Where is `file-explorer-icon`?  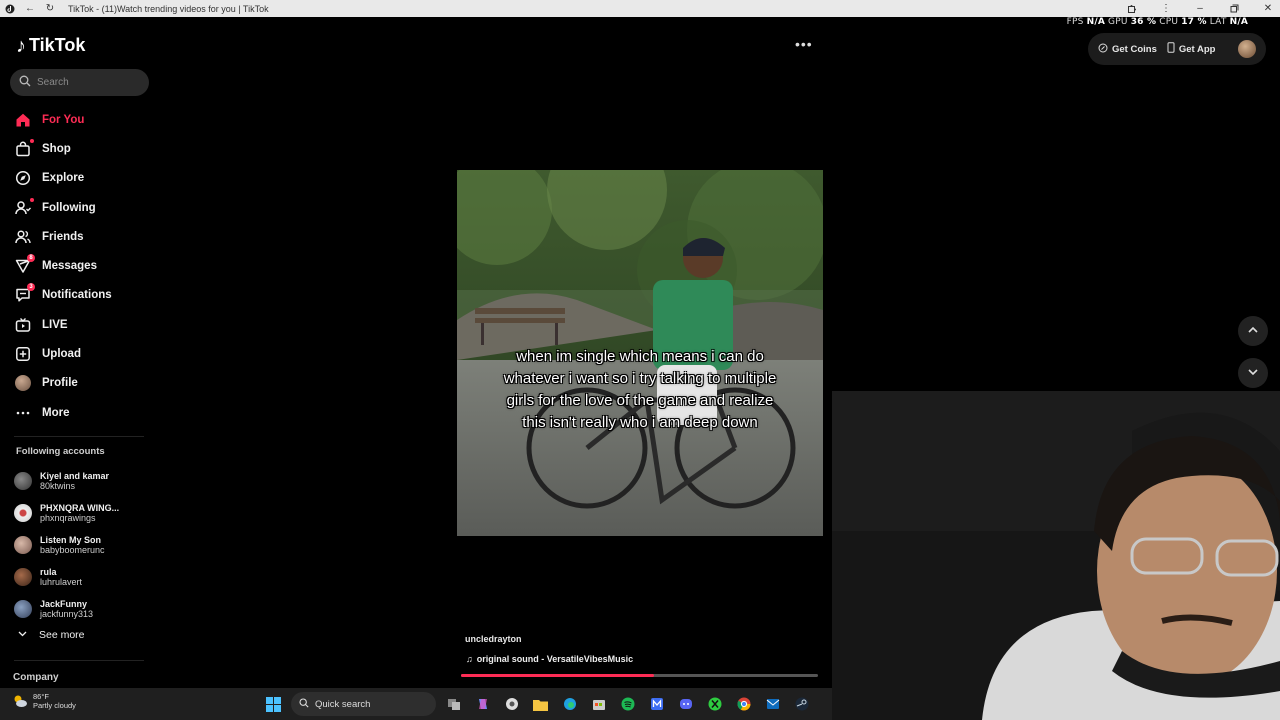 file-explorer-icon is located at coordinates (540, 704).